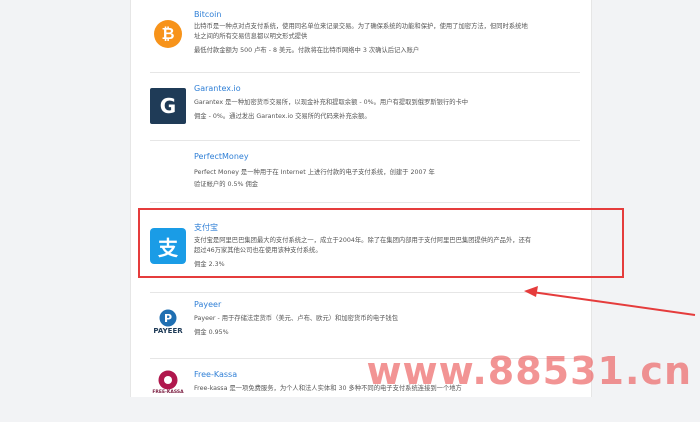 This screenshot has height=422, width=700. Describe the element at coordinates (207, 304) in the screenshot. I see `payment-name: Payeer` at that location.